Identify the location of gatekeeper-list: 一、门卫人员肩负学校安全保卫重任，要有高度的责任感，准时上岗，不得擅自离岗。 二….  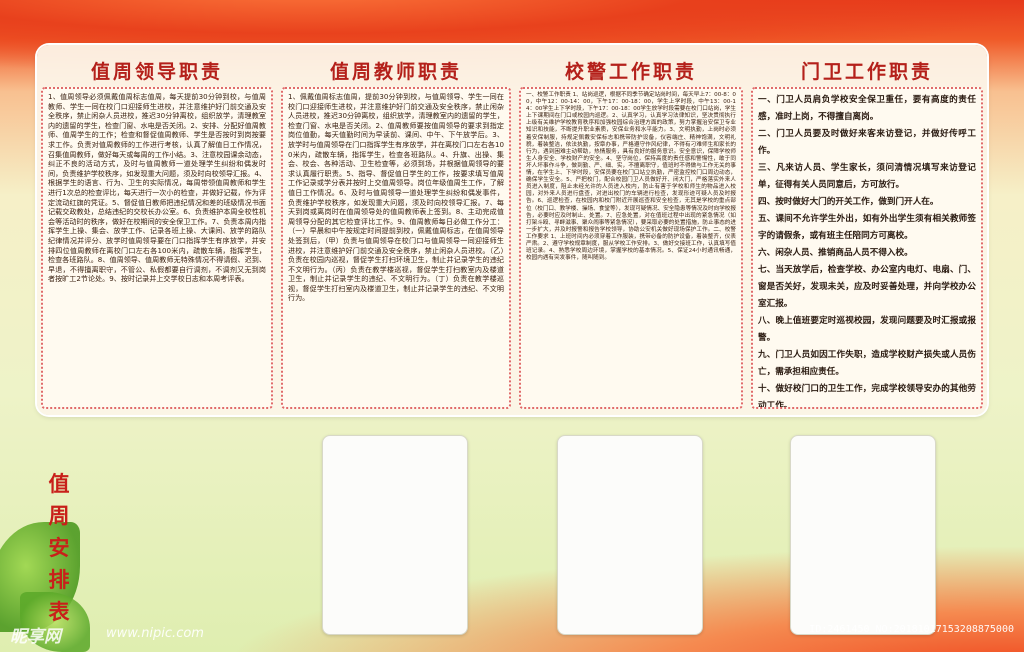
(867, 250).